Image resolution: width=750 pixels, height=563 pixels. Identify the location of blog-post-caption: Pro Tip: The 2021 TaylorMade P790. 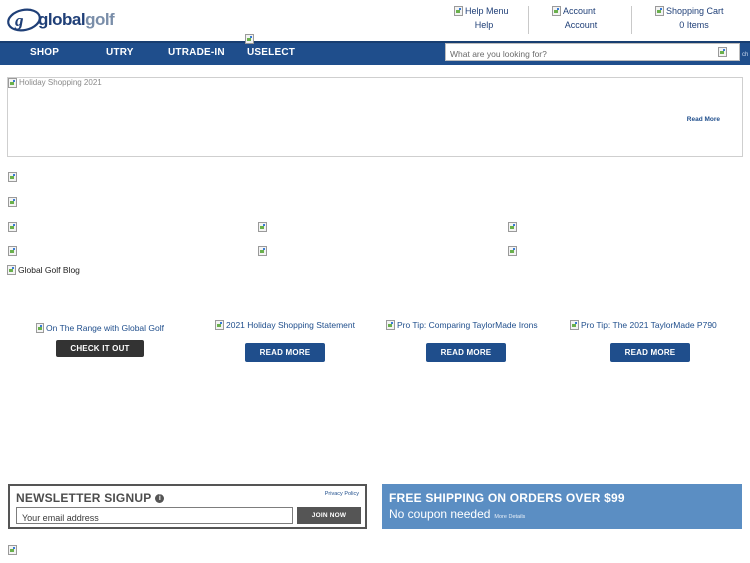
(650, 325).